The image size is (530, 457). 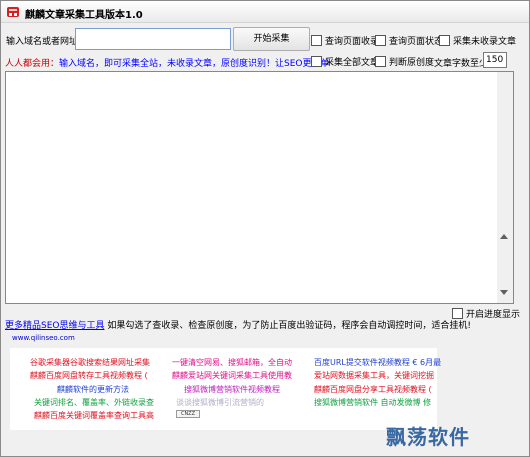 What do you see at coordinates (352, 63) in the screenshot?
I see `checkbox-label: 采集全部文章` at bounding box center [352, 63].